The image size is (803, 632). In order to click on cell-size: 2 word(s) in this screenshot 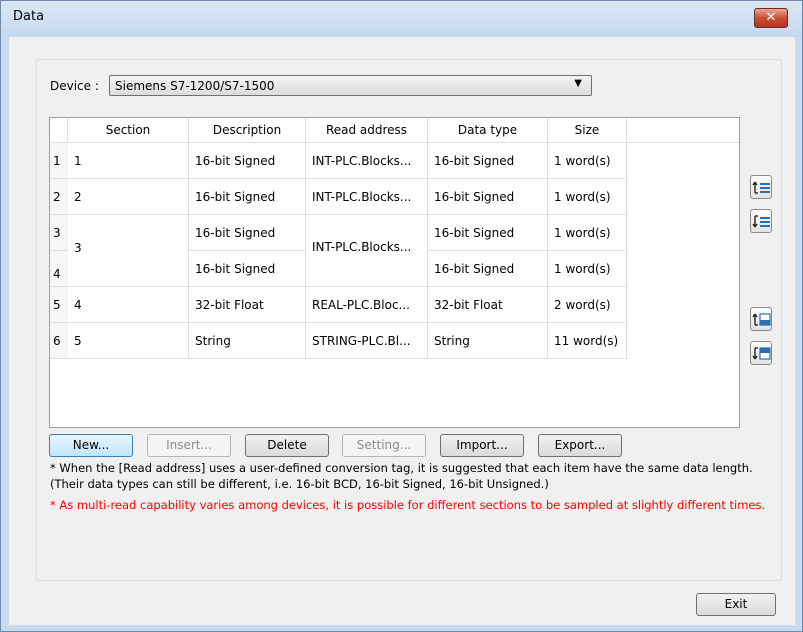, I will do `click(587, 305)`.